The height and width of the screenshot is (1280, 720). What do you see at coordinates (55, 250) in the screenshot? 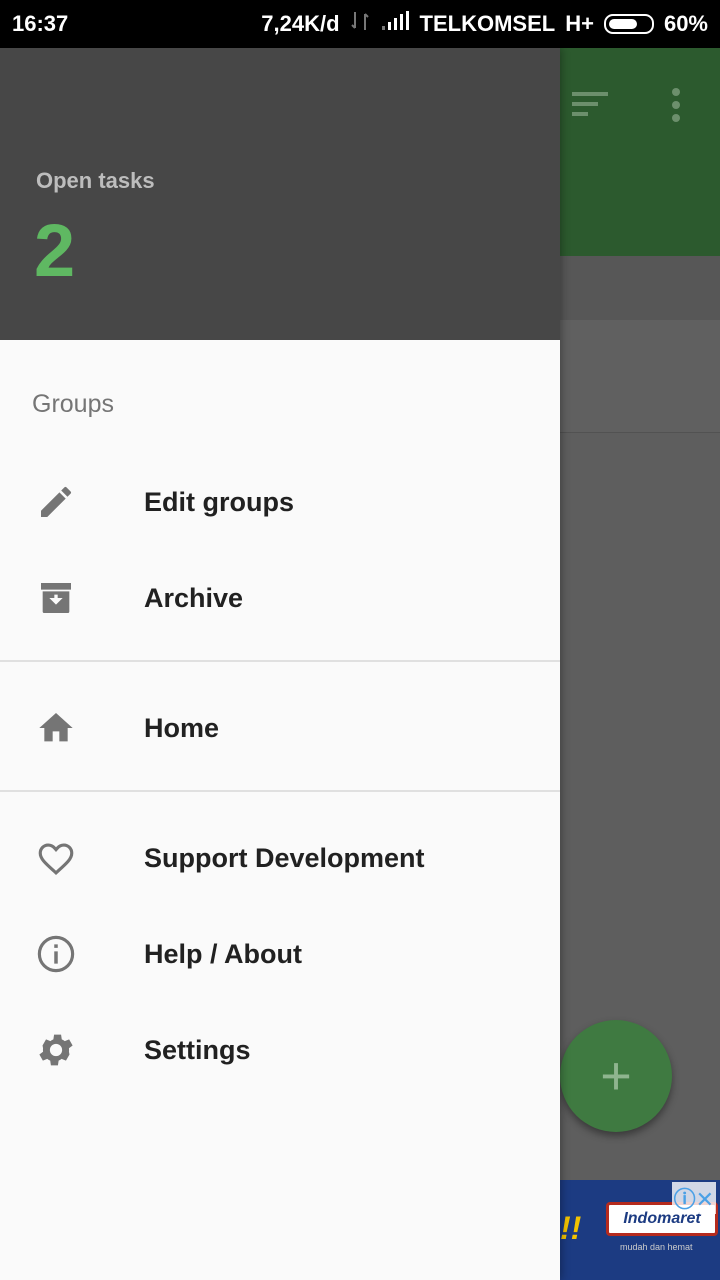
I see `open-tasks-count: 2` at bounding box center [55, 250].